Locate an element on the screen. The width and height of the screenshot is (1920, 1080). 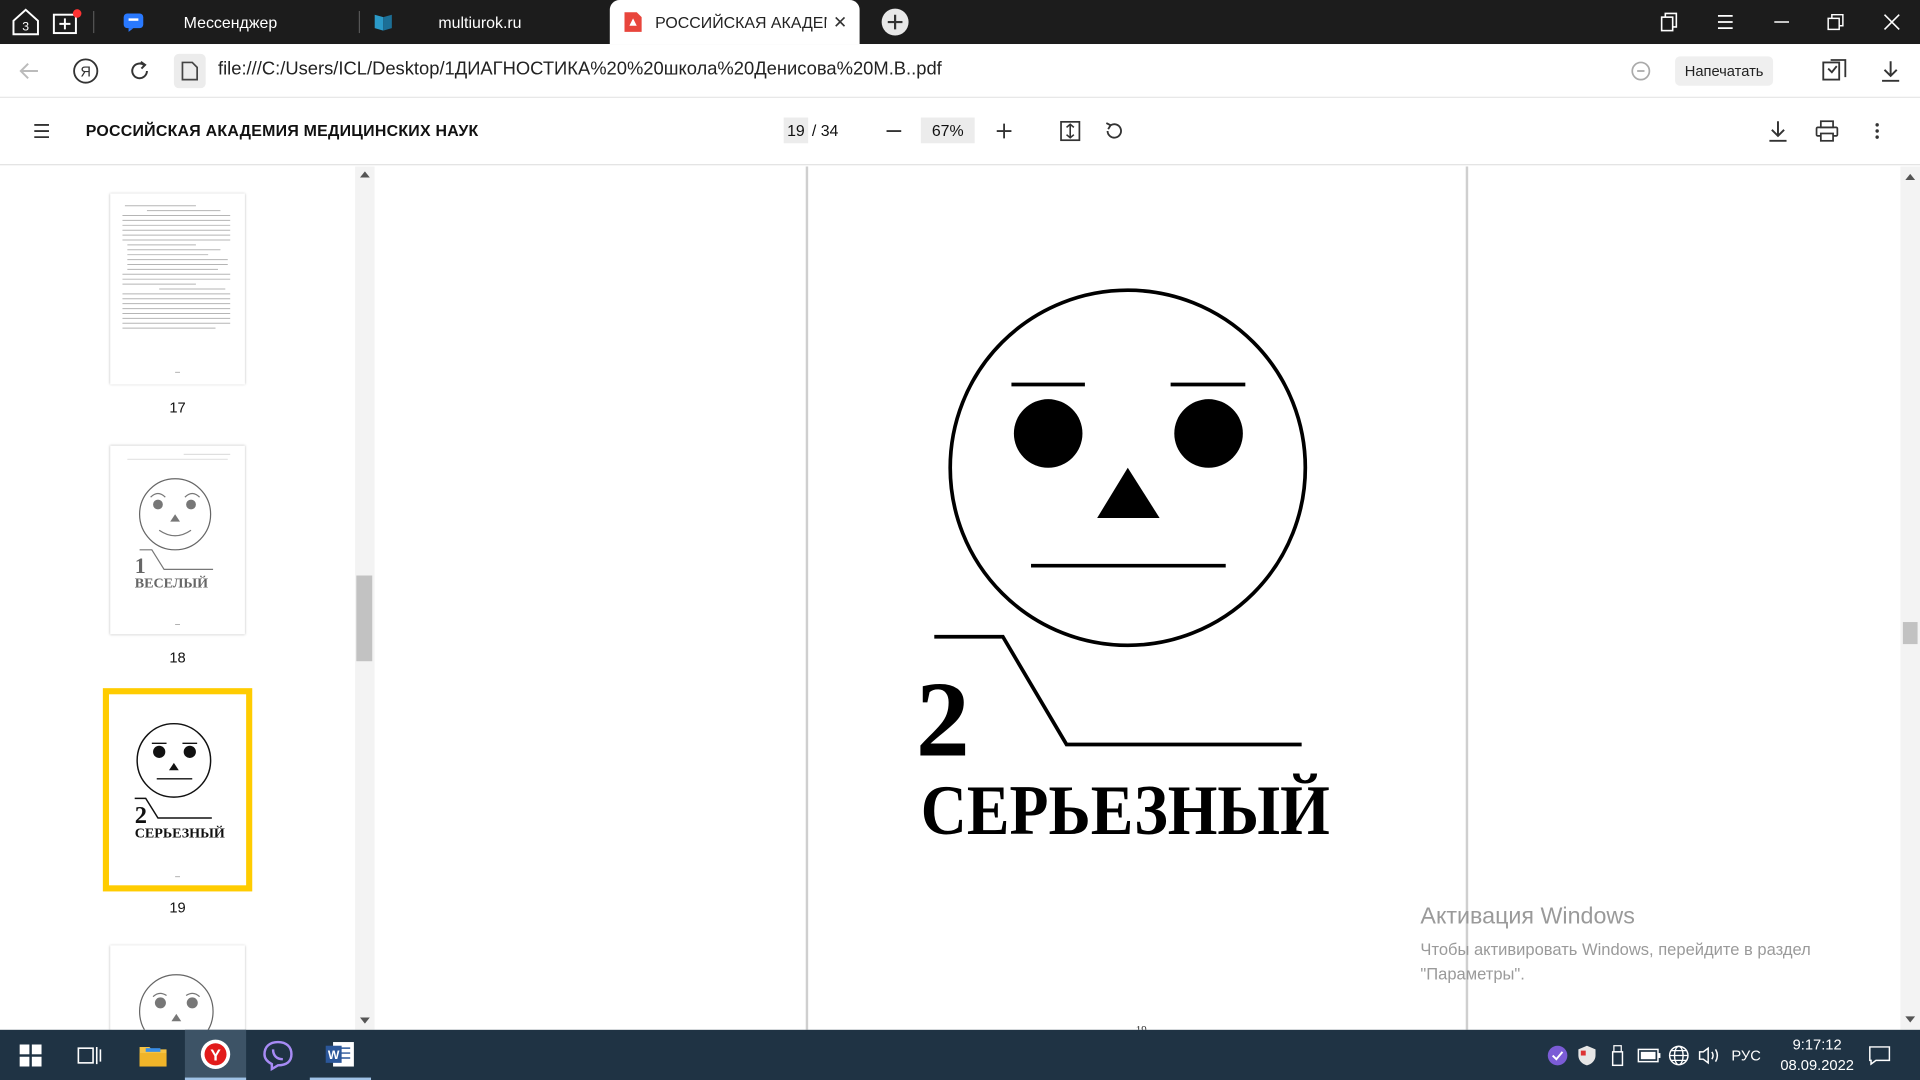
thumbnail-scroll-thumb is located at coordinates (364, 618).